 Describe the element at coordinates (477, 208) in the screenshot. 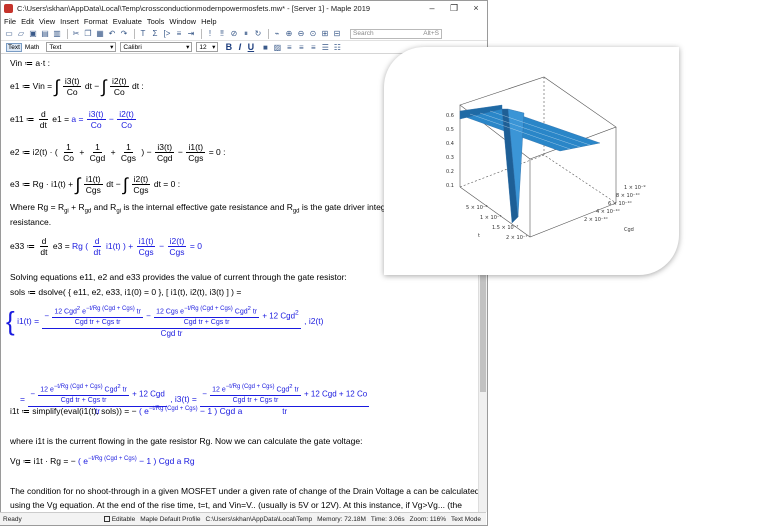

I see `t-tick: 5 × 10⁻⁸` at that location.